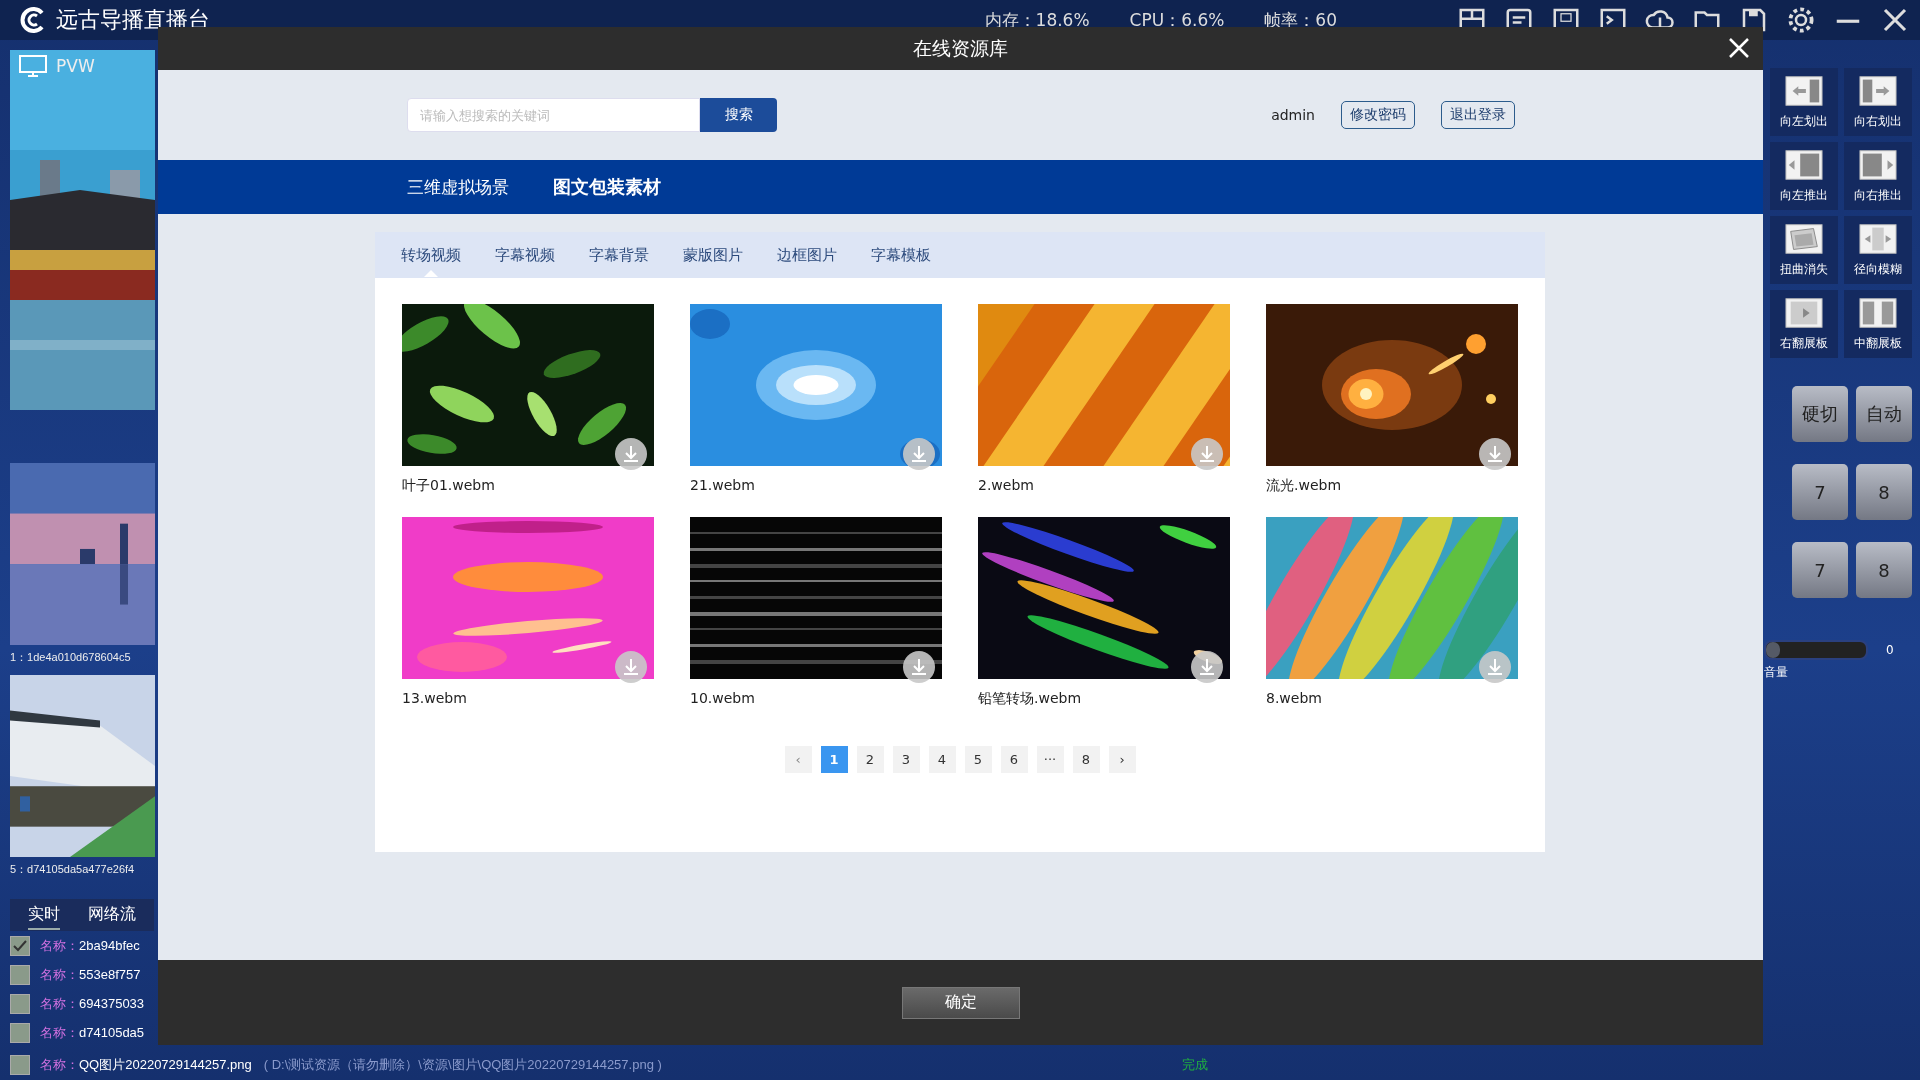  What do you see at coordinates (1801, 20) in the screenshot?
I see `settings-icon` at bounding box center [1801, 20].